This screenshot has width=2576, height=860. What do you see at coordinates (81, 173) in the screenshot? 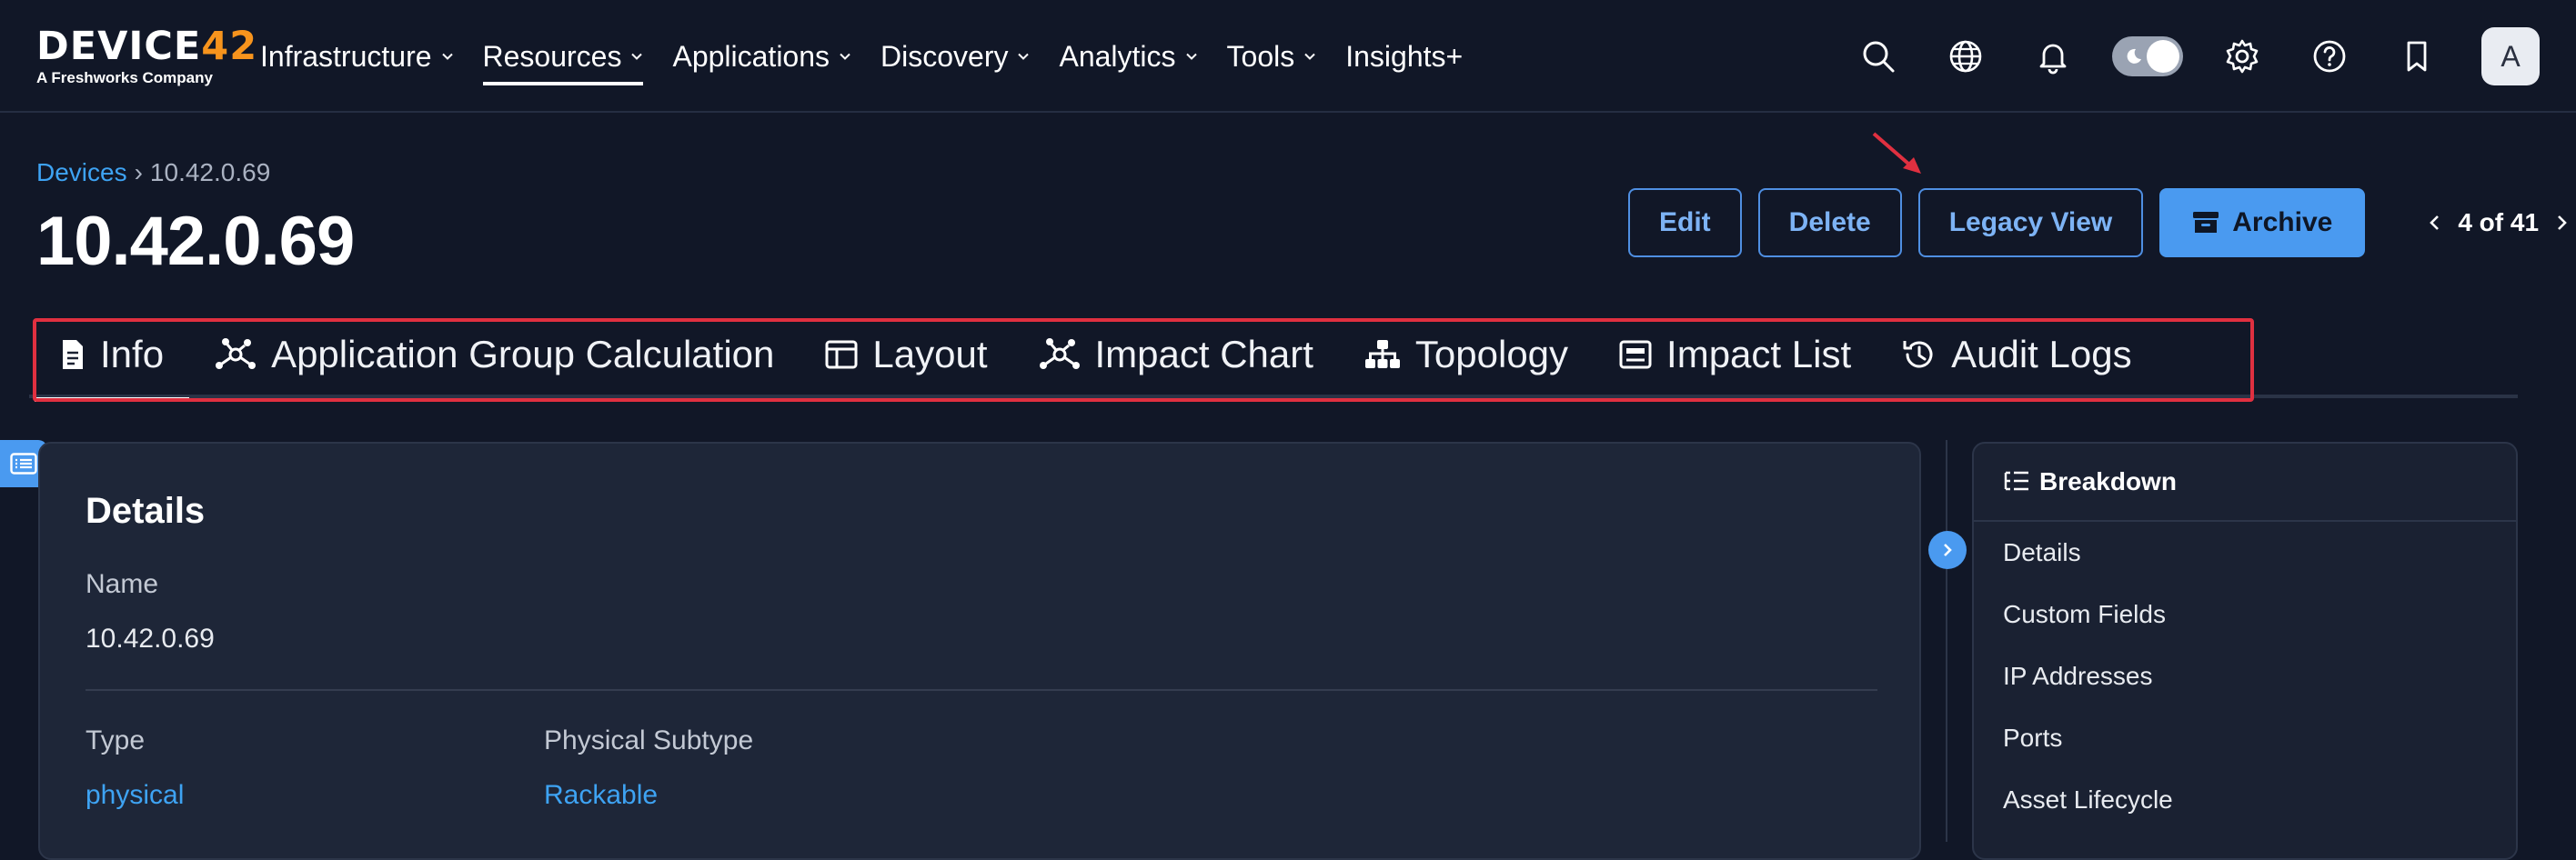
I see `breadcrumb-devices-link: Devices` at bounding box center [81, 173].